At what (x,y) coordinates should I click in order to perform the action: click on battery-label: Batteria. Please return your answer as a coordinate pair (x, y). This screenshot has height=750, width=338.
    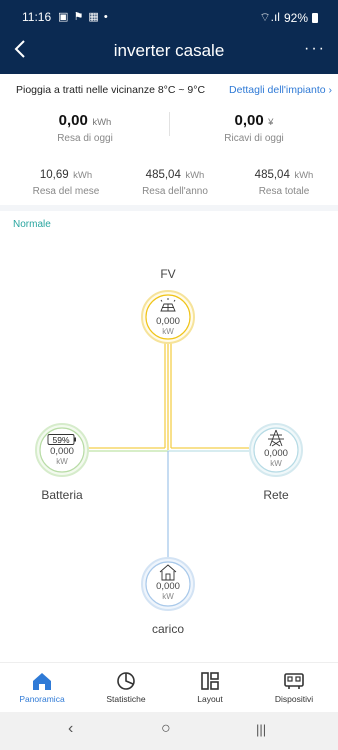
    Looking at the image, I should click on (62, 495).